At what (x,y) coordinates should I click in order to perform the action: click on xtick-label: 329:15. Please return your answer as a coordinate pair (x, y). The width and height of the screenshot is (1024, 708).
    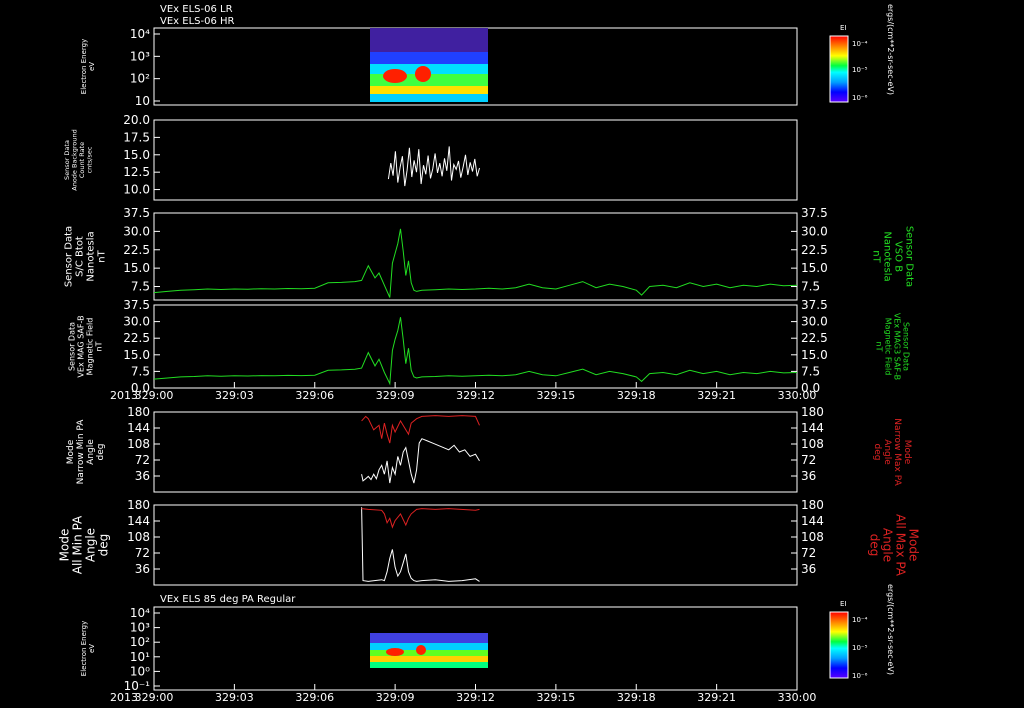
    Looking at the image, I should click on (556, 395).